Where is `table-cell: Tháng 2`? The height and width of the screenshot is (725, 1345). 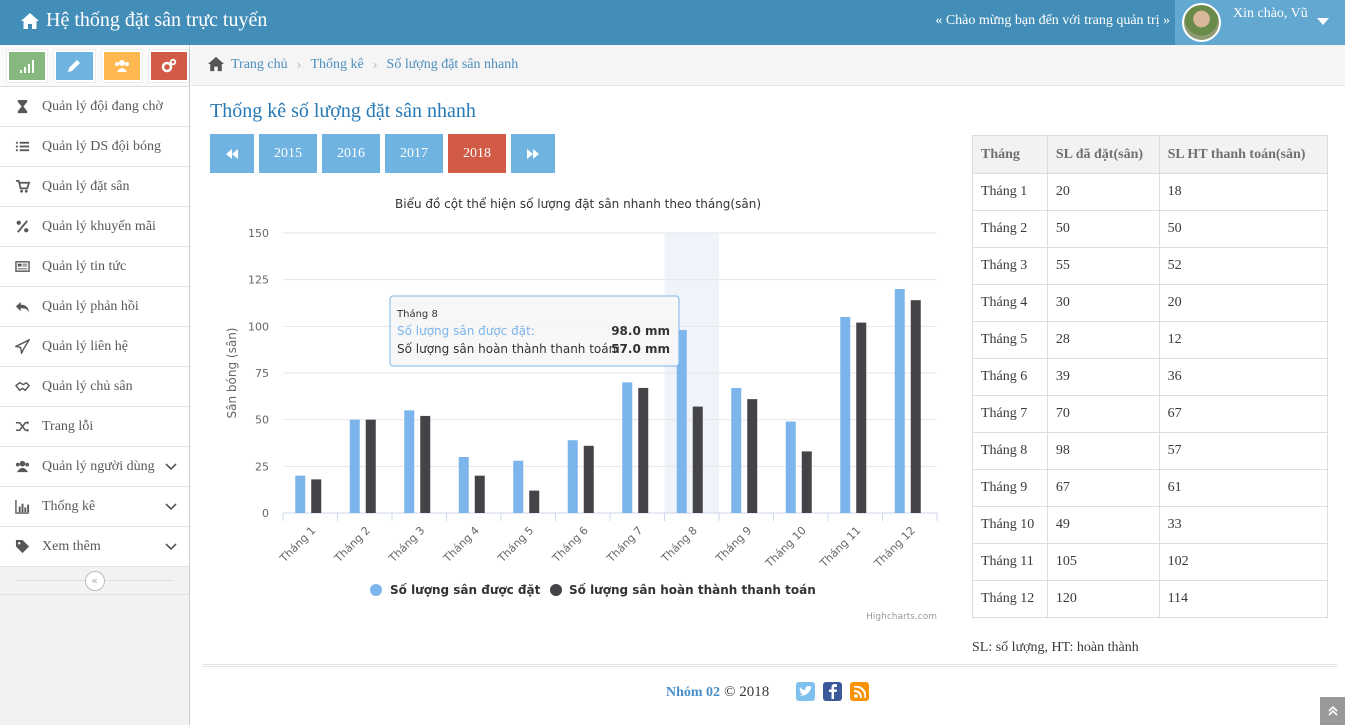 table-cell: Tháng 2 is located at coordinates (1010, 229).